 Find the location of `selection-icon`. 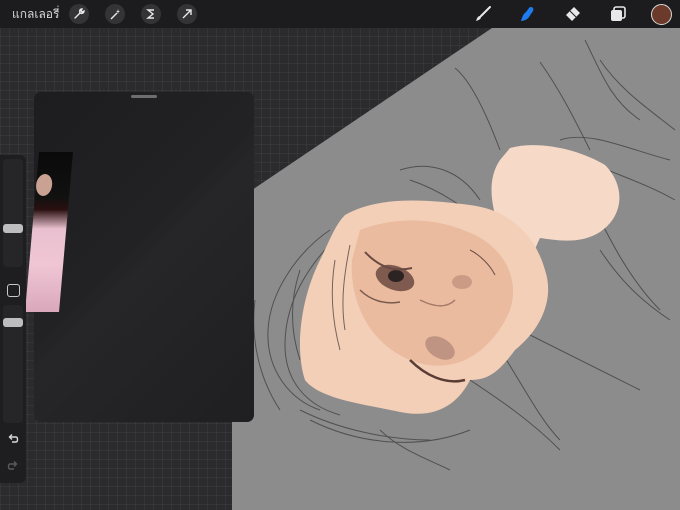

selection-icon is located at coordinates (151, 14).